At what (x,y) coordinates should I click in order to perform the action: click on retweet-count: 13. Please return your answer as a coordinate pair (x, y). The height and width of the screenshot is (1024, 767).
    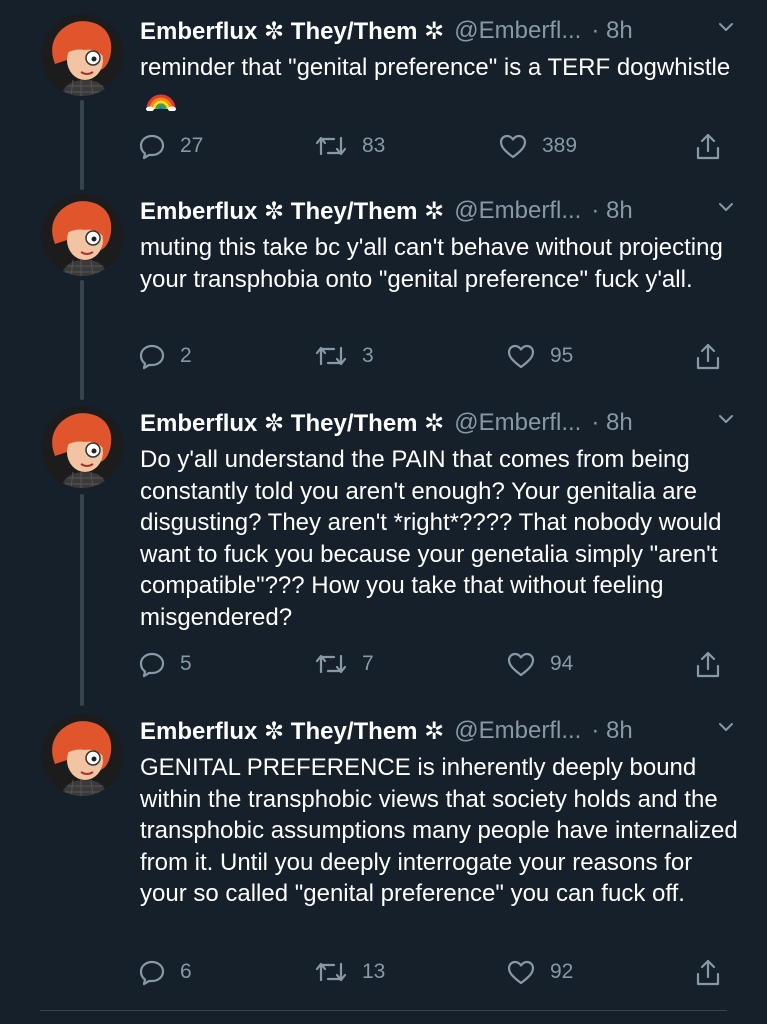
    Looking at the image, I should click on (374, 971).